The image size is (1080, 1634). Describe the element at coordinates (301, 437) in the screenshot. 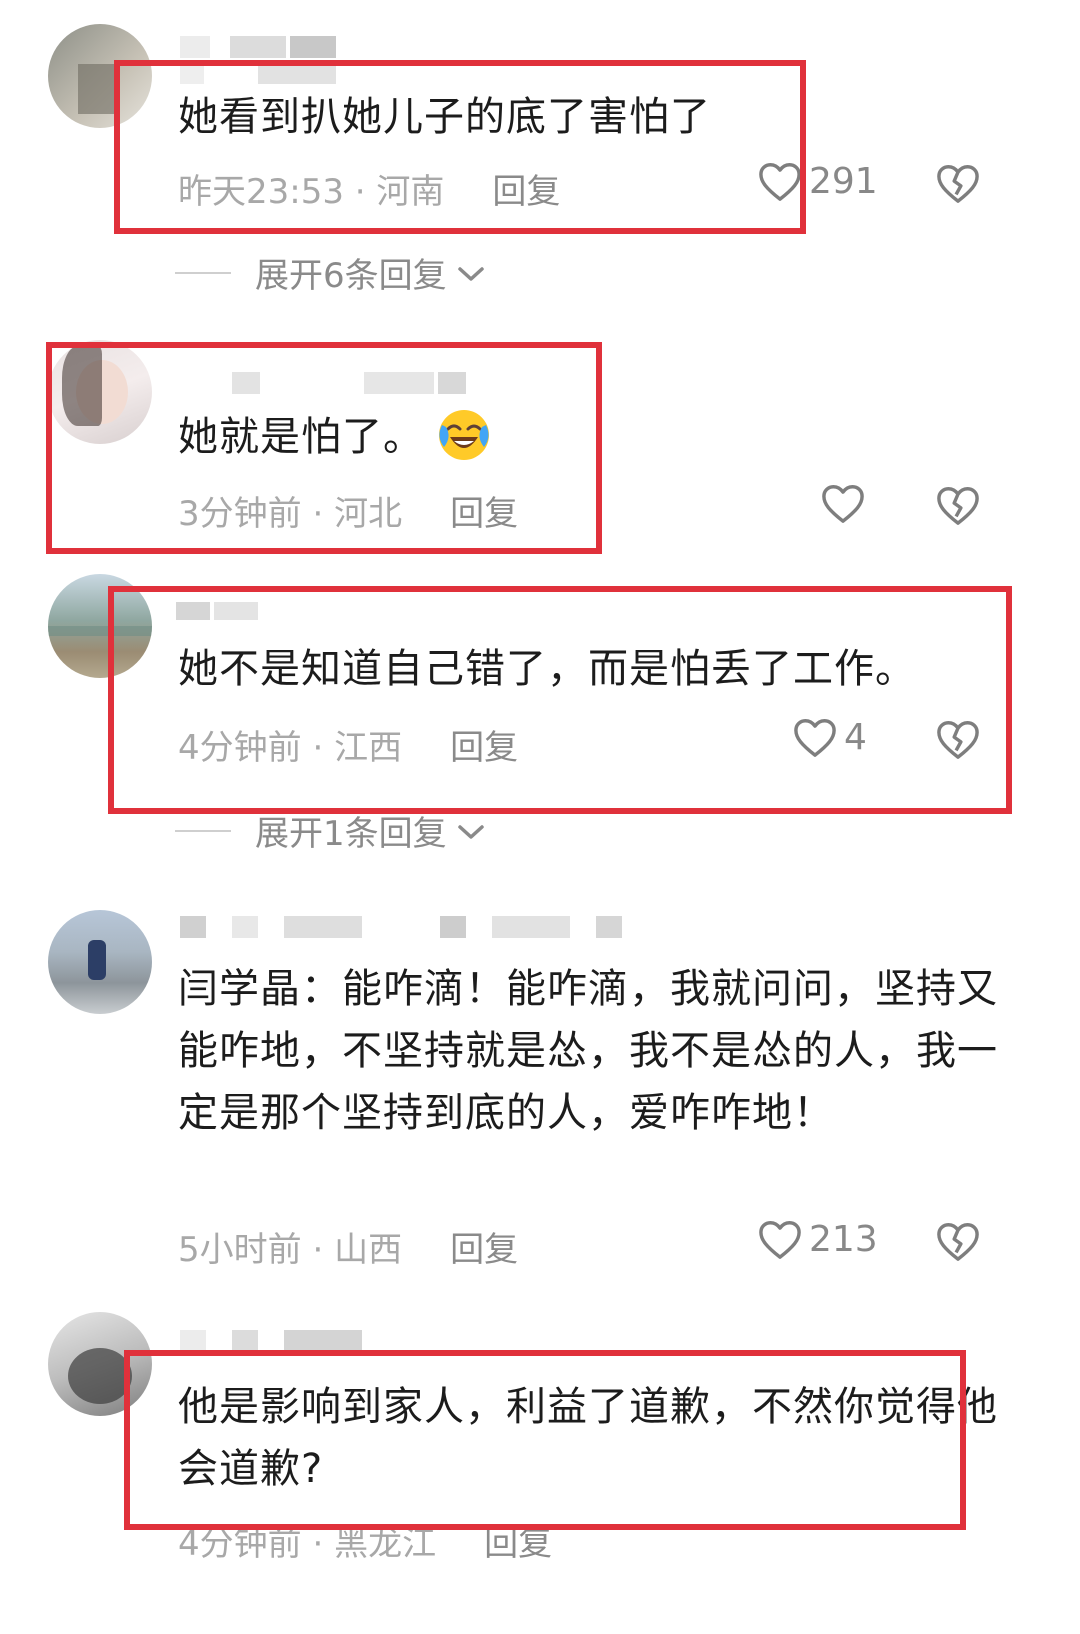

I see `comment-text-content: 她就是怕了。` at that location.